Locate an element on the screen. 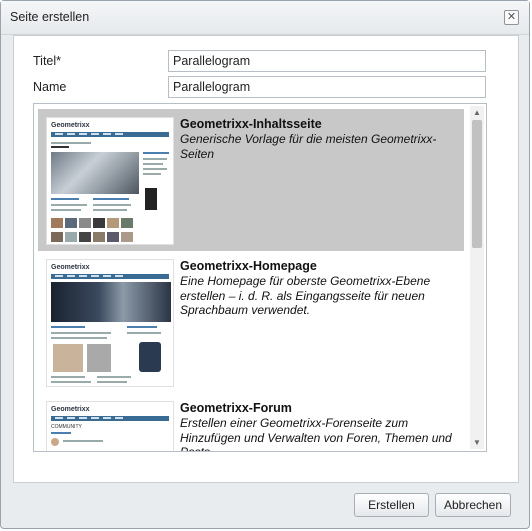  dialog-titlebar: Seite erstellen ✕ is located at coordinates (265, 18).